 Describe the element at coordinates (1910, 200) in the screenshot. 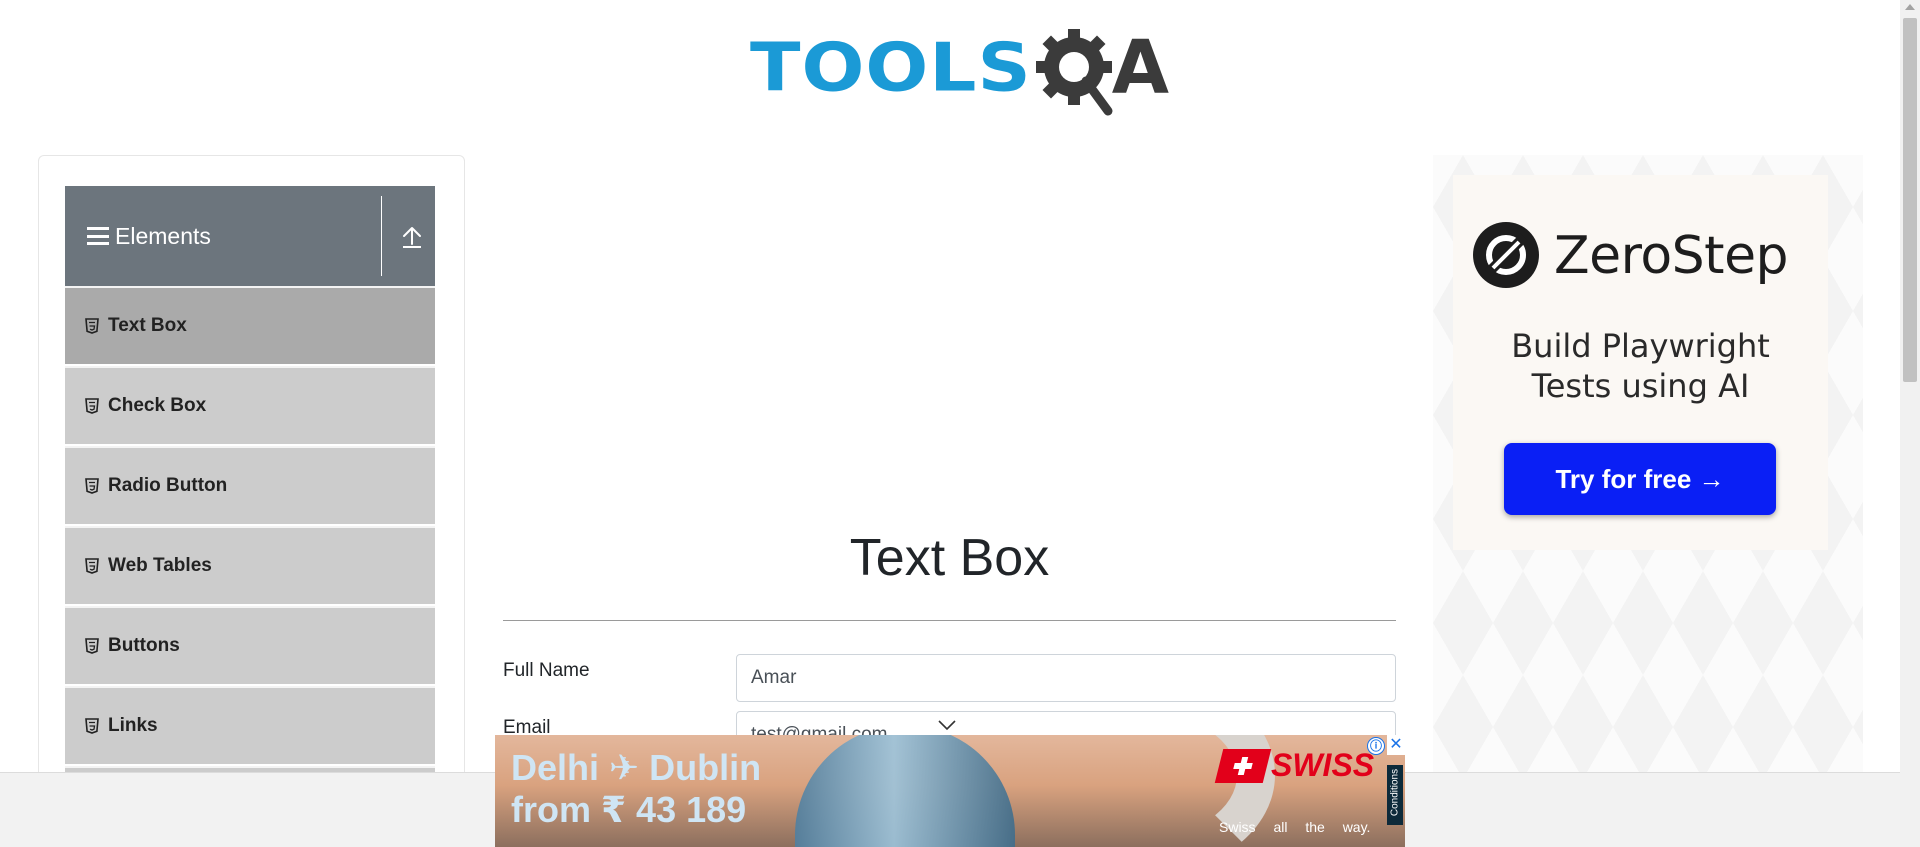

I see `scrollbar-thumb` at that location.